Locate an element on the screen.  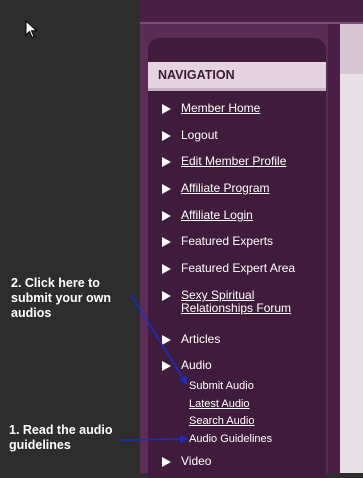
arrow-to-submit-audio is located at coordinates (159, 339).